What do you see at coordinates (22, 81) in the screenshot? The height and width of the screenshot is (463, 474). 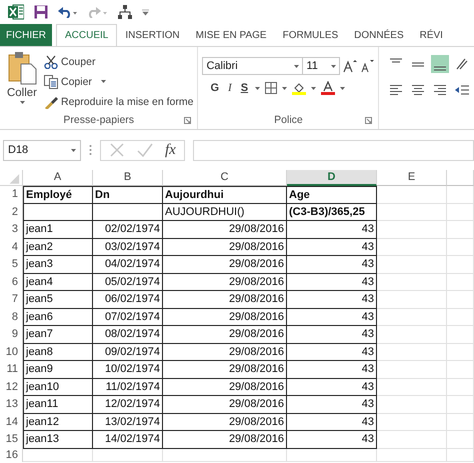 I see `paste-button: Coller` at bounding box center [22, 81].